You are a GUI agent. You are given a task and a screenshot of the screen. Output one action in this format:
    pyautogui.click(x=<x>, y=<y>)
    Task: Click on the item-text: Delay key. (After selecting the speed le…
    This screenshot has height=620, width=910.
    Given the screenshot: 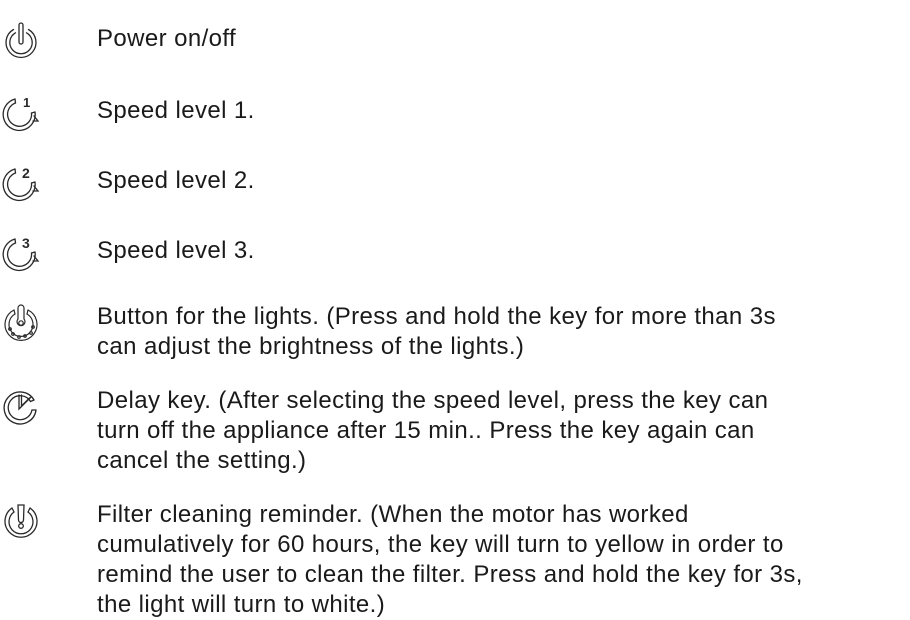 What is the action you would take?
    pyautogui.click(x=433, y=430)
    